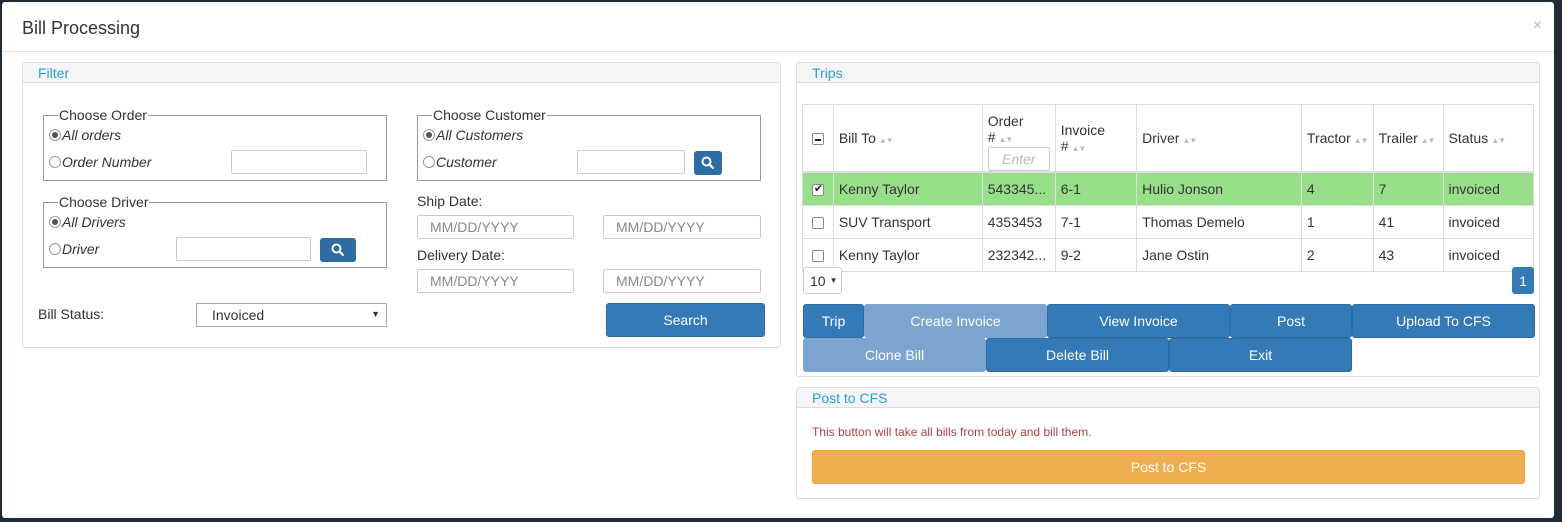 Image resolution: width=1562 pixels, height=522 pixels. Describe the element at coordinates (495, 281) in the screenshot. I see `delivery-date-from-input: MM/DD/YYYY` at that location.